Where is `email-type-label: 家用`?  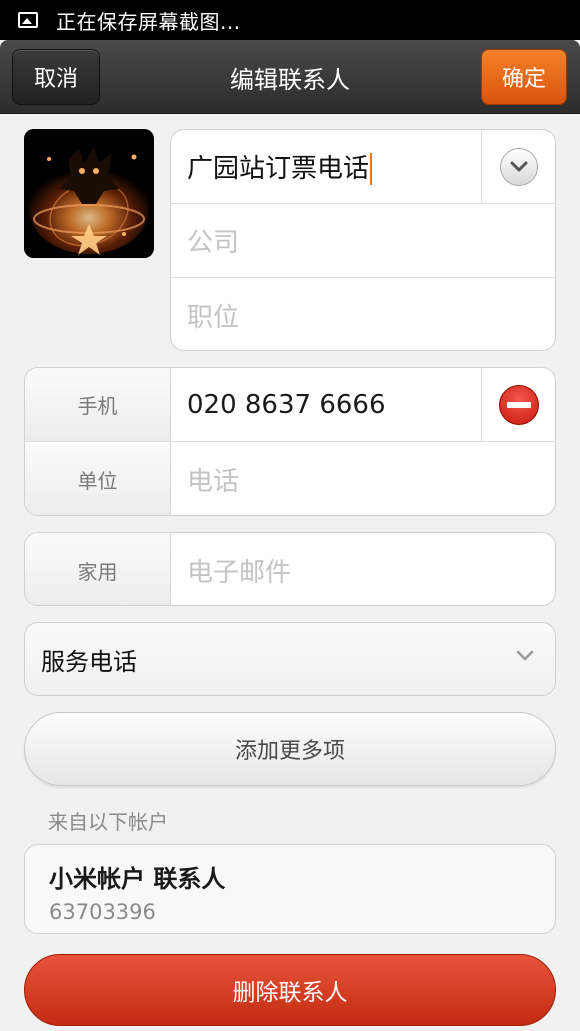
email-type-label: 家用 is located at coordinates (98, 569).